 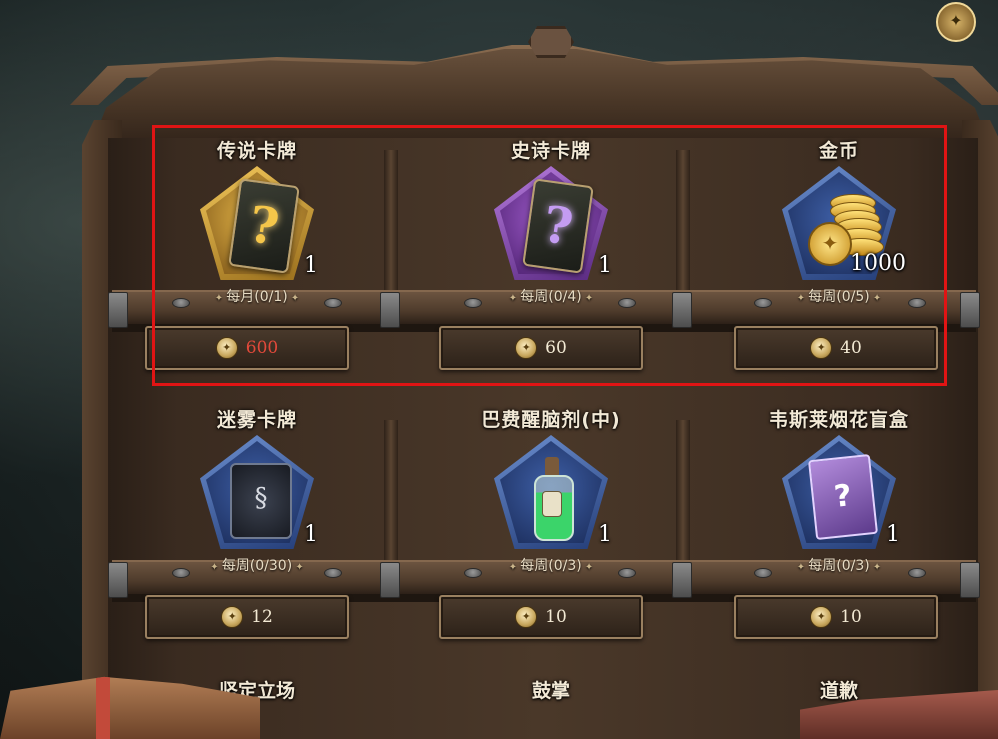 I want to click on shop-slot-mist-card: 迷雾卡牌 § 1 ✦ 每周(0/30) ✦ ✦ 12, so click(x=257, y=530).